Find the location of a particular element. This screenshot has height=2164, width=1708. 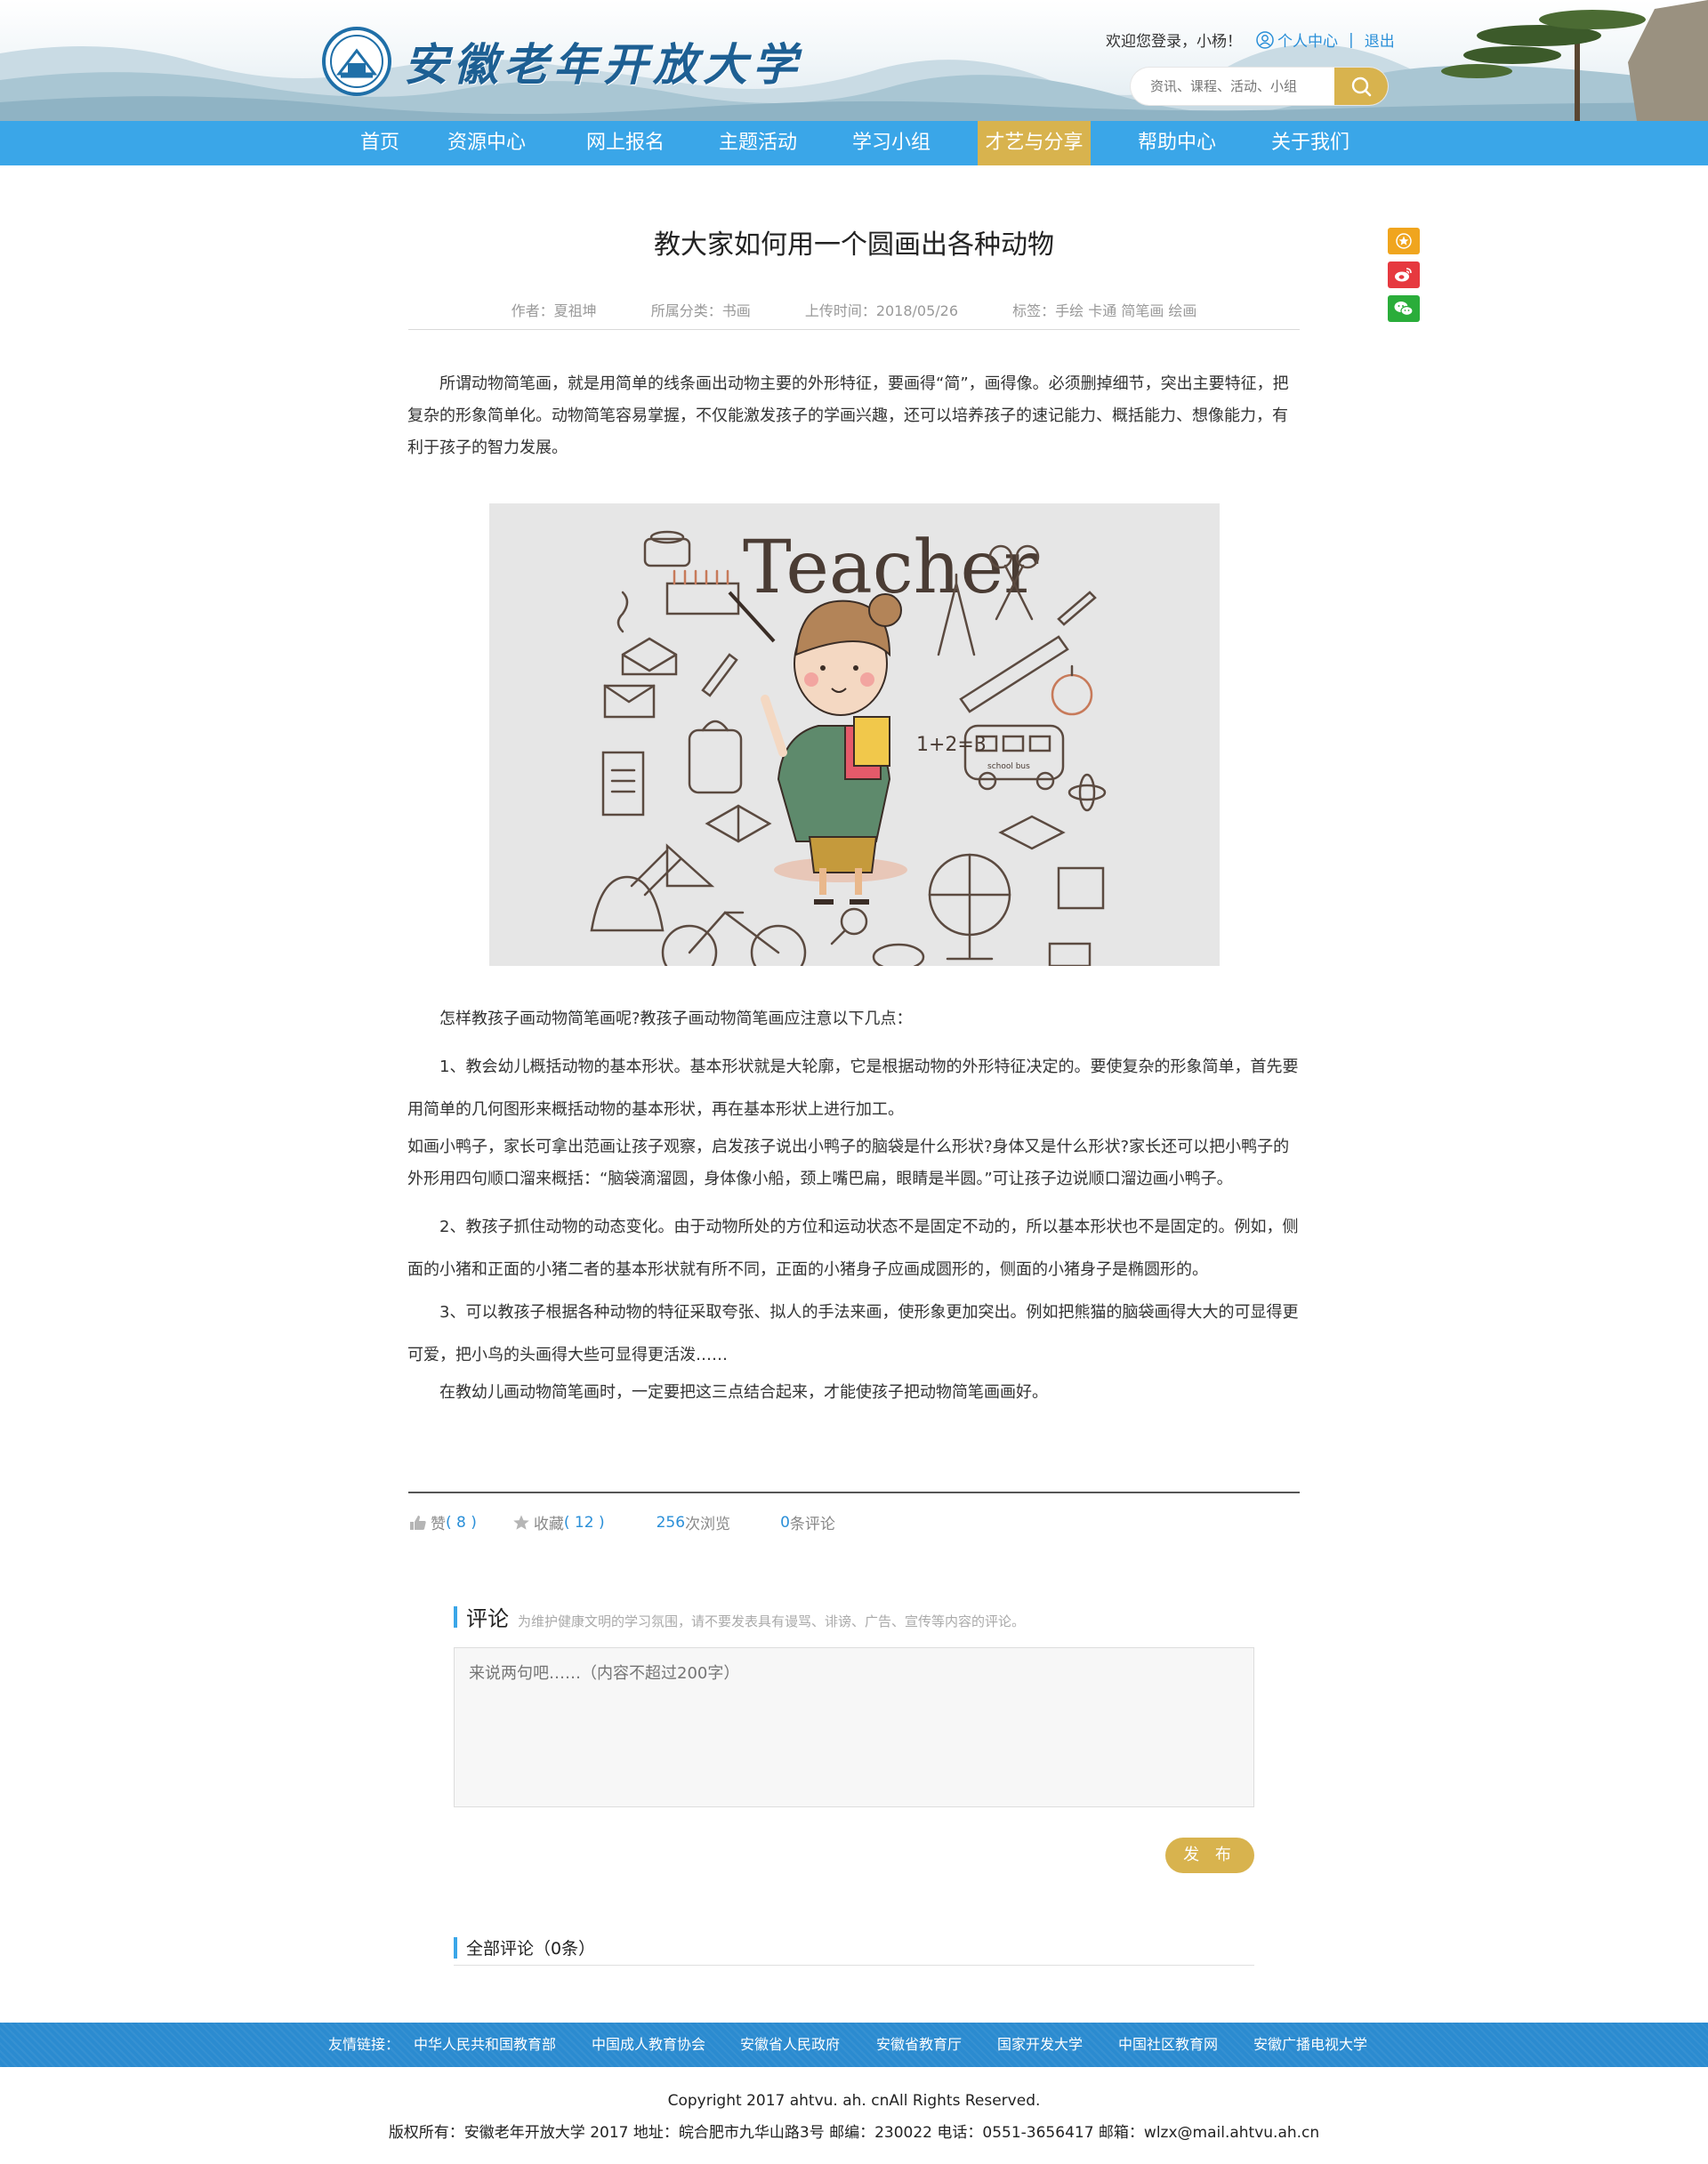

all-comments-title: 全部评论（0条） is located at coordinates (531, 1949).